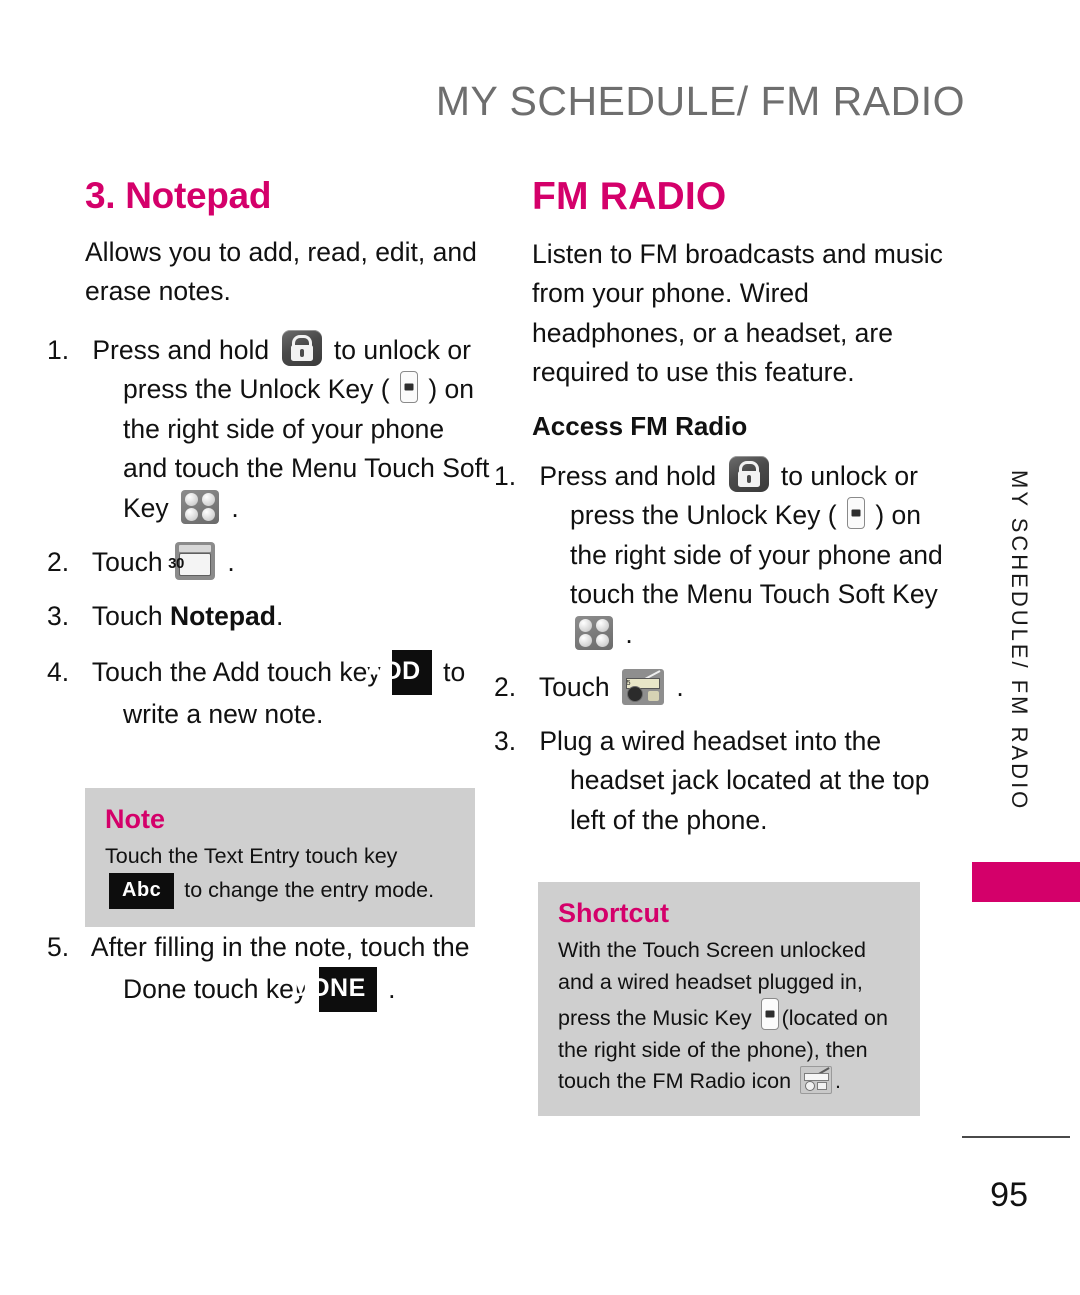 The width and height of the screenshot is (1080, 1295). Describe the element at coordinates (769, 1014) in the screenshot. I see `music-key-icon` at that location.